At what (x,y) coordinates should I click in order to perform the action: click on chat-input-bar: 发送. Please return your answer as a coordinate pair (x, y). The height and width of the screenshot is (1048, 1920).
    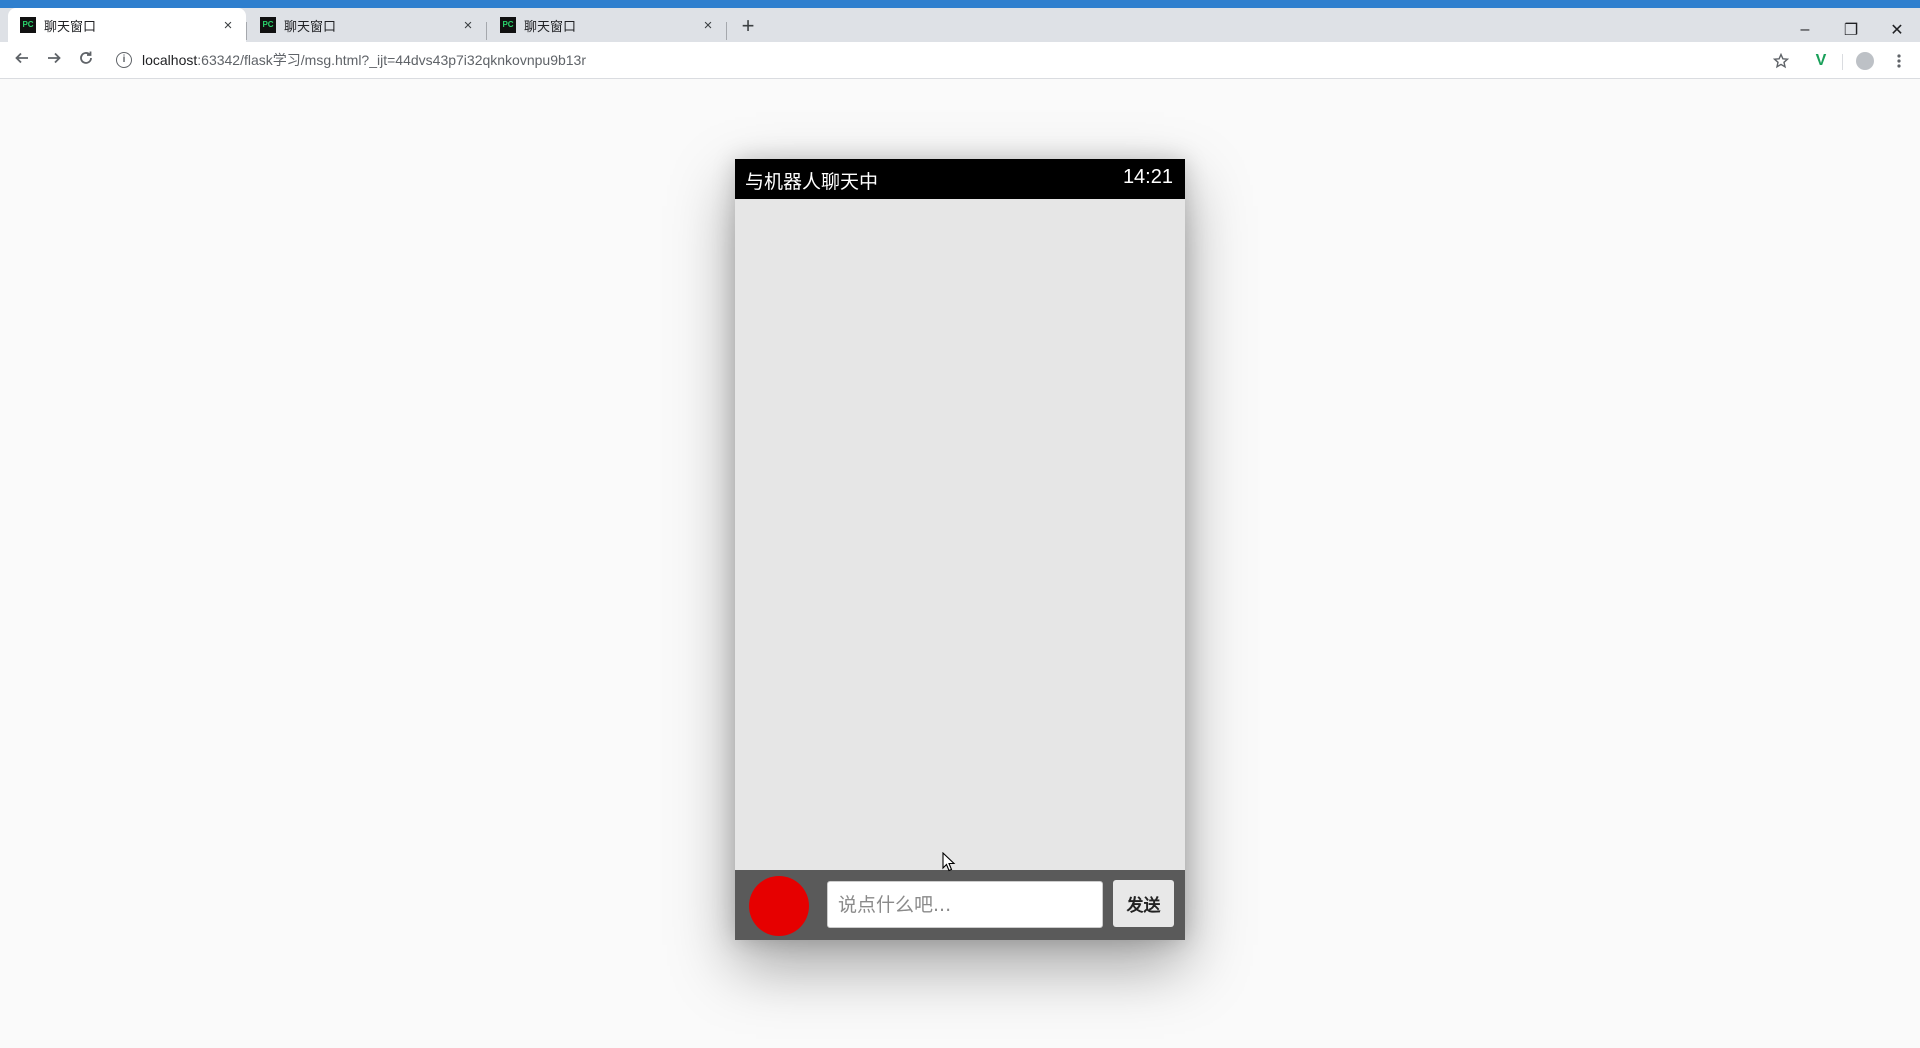
    Looking at the image, I should click on (960, 905).